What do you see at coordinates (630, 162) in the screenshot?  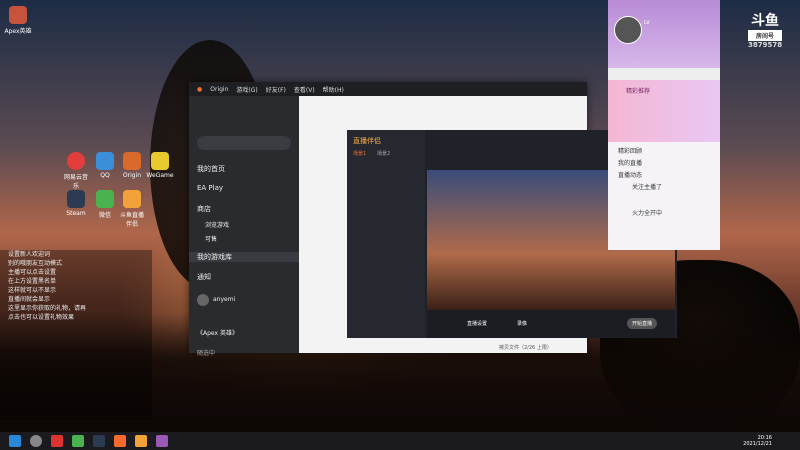 I see `list-item: 我的直播` at bounding box center [630, 162].